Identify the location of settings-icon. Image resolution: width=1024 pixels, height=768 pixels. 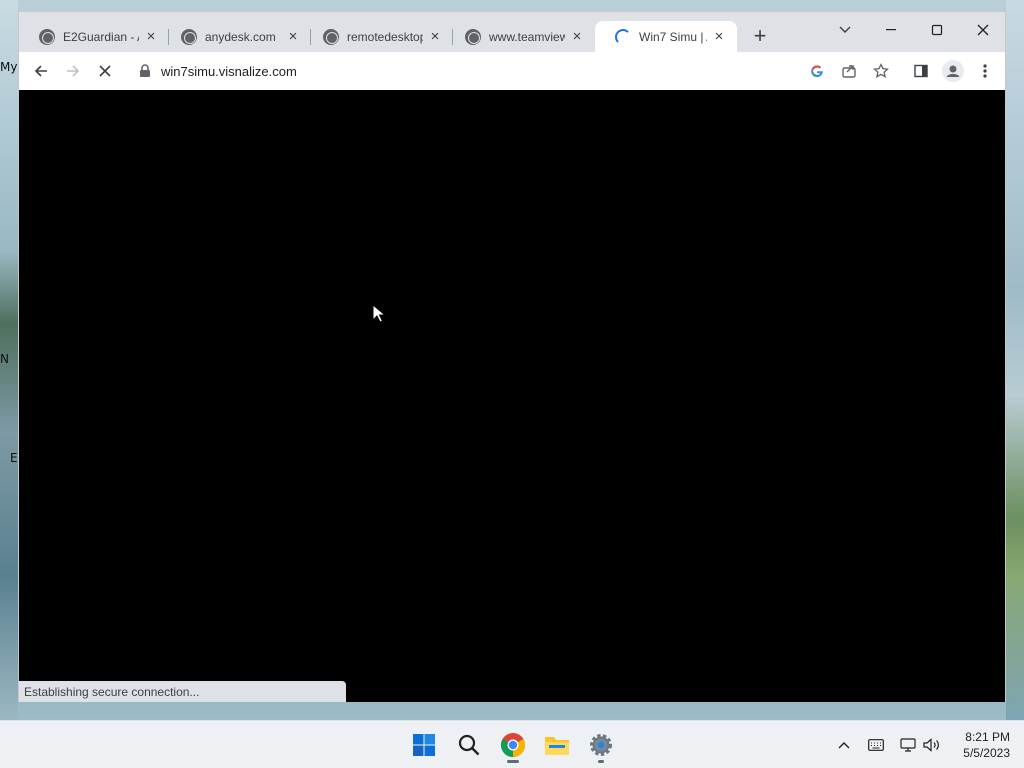
(601, 745).